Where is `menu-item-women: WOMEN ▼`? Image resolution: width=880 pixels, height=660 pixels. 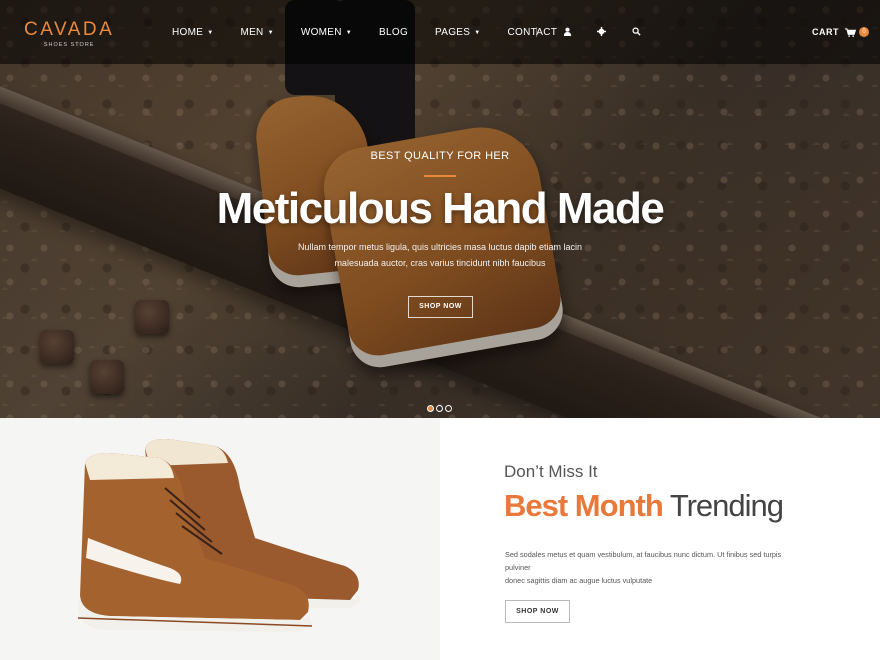
menu-item-women: WOMEN ▼ is located at coordinates (326, 32).